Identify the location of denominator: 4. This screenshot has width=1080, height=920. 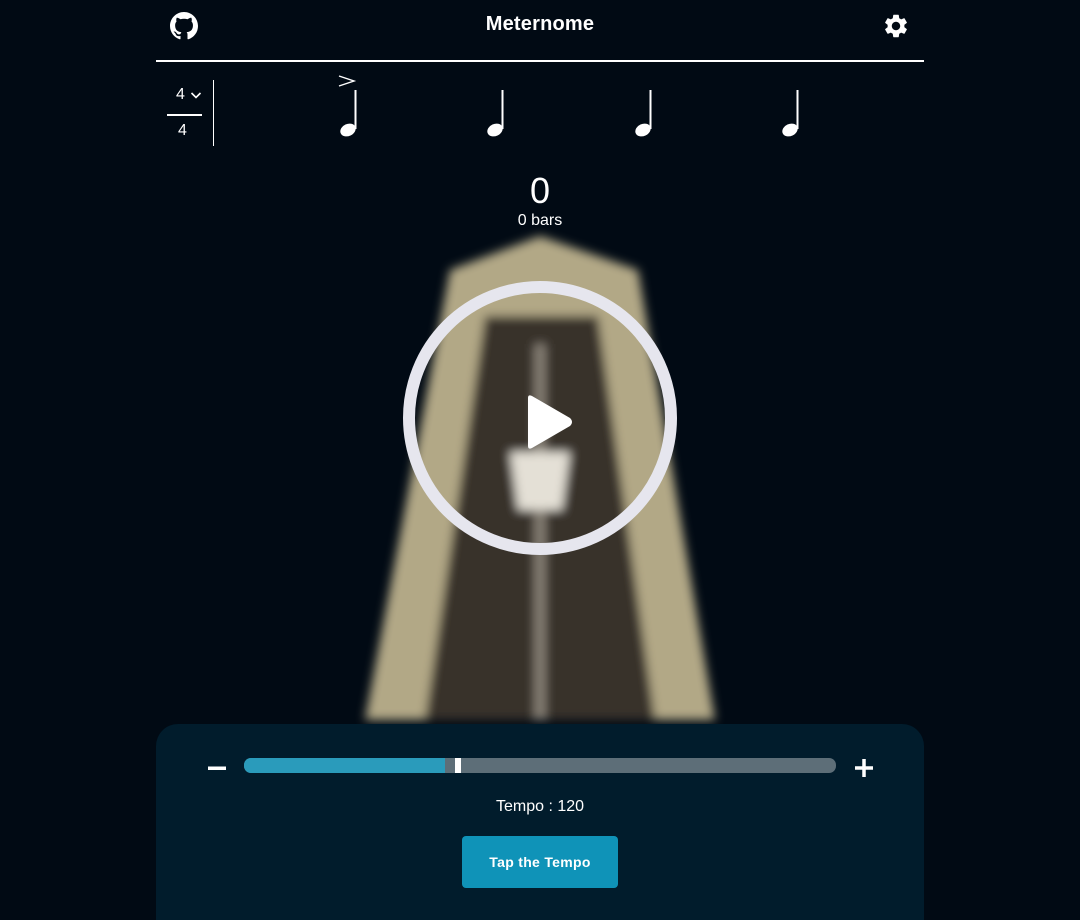
(182, 130).